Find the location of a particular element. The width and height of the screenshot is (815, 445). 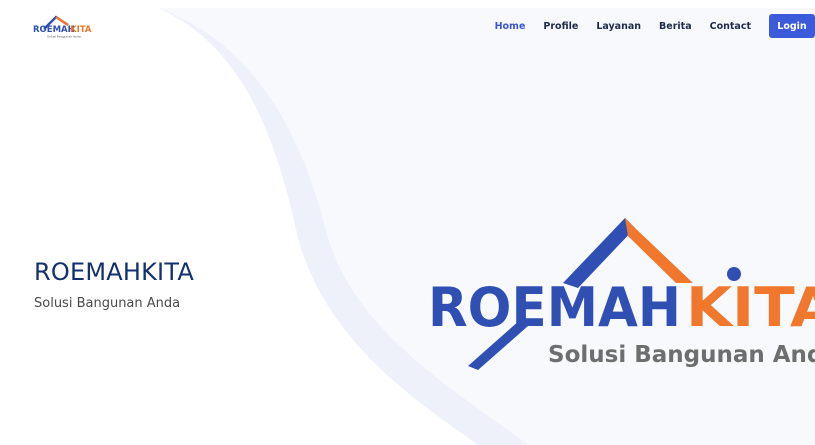

hero-text: ROEMAHKITA Solusi Bangunan Anda is located at coordinates (114, 284).